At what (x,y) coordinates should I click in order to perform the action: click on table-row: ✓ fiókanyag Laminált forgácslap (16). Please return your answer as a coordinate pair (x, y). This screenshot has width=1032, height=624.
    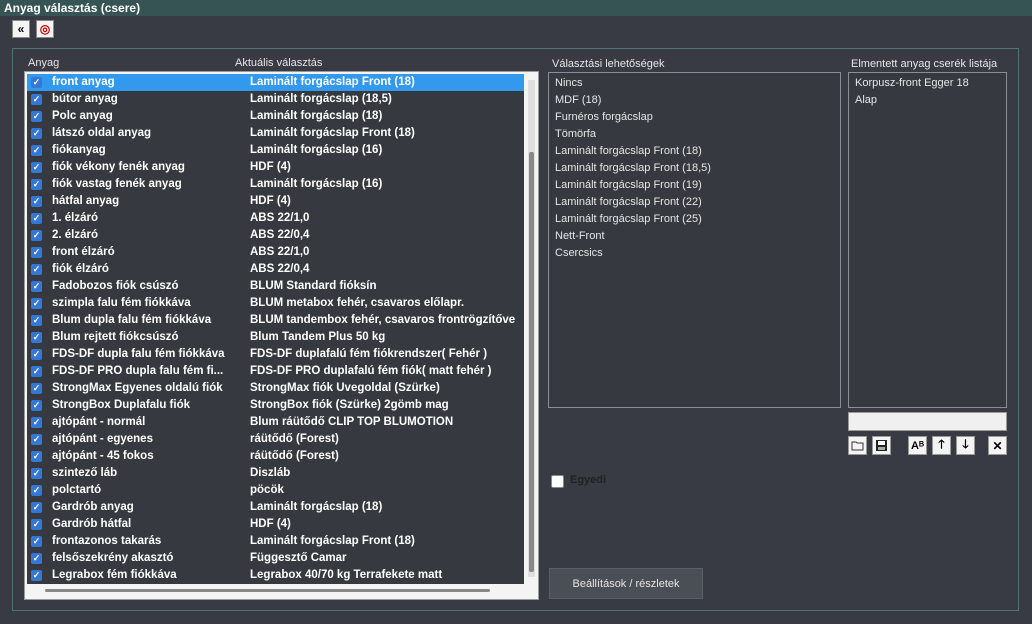
    Looking at the image, I should click on (275, 150).